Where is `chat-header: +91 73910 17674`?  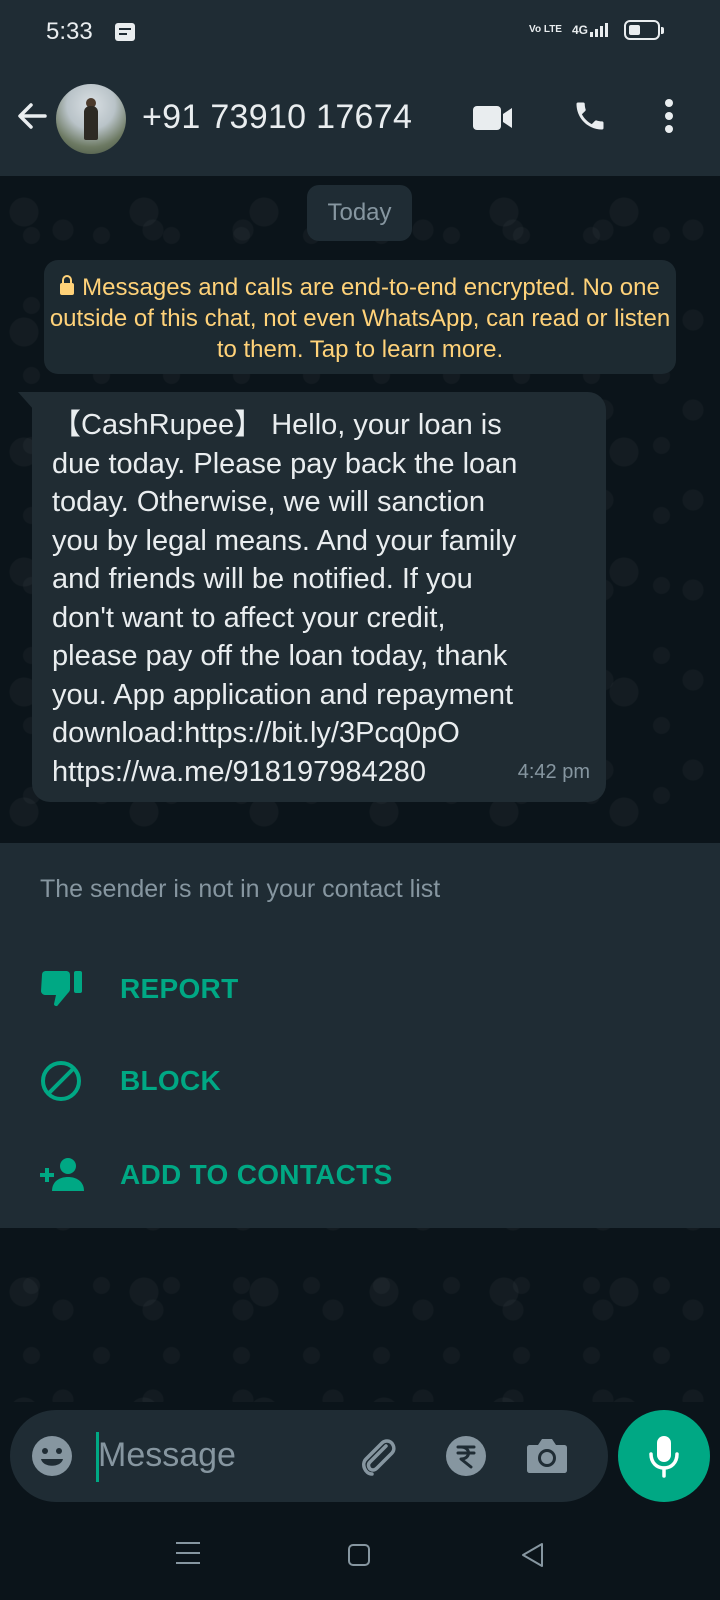
chat-header: +91 73910 17674 is located at coordinates (360, 120).